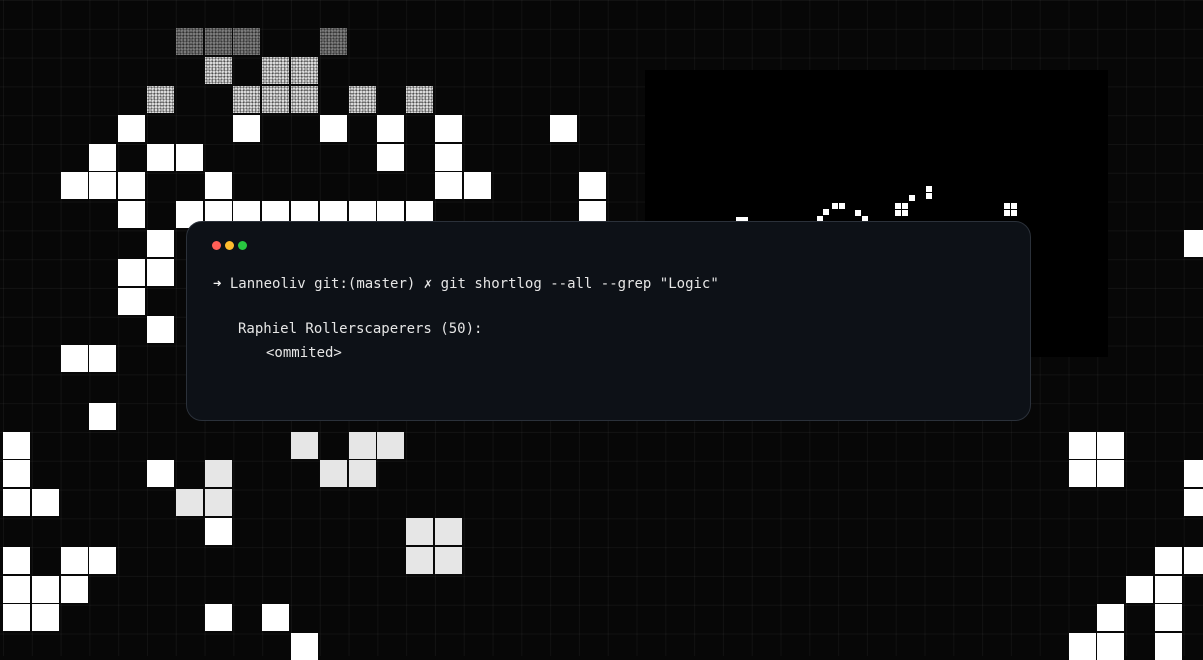 This screenshot has height=660, width=1203. I want to click on prompt-arrow-icon: ➜, so click(217, 284).